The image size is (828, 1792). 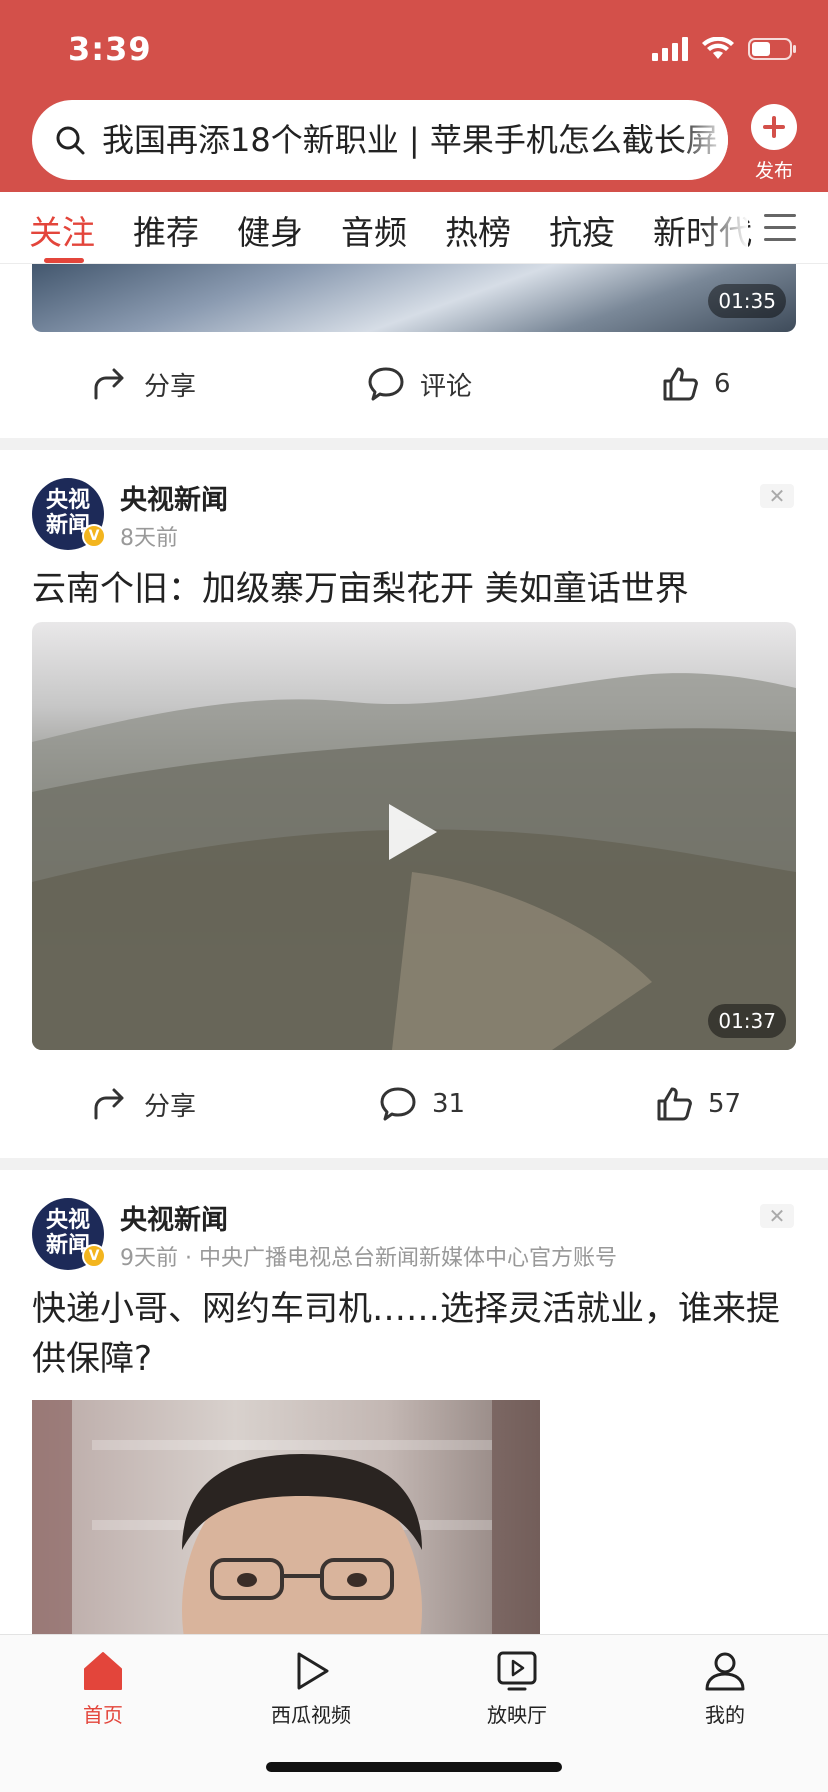 What do you see at coordinates (478, 230) in the screenshot?
I see `tab-hot-list: 热榜` at bounding box center [478, 230].